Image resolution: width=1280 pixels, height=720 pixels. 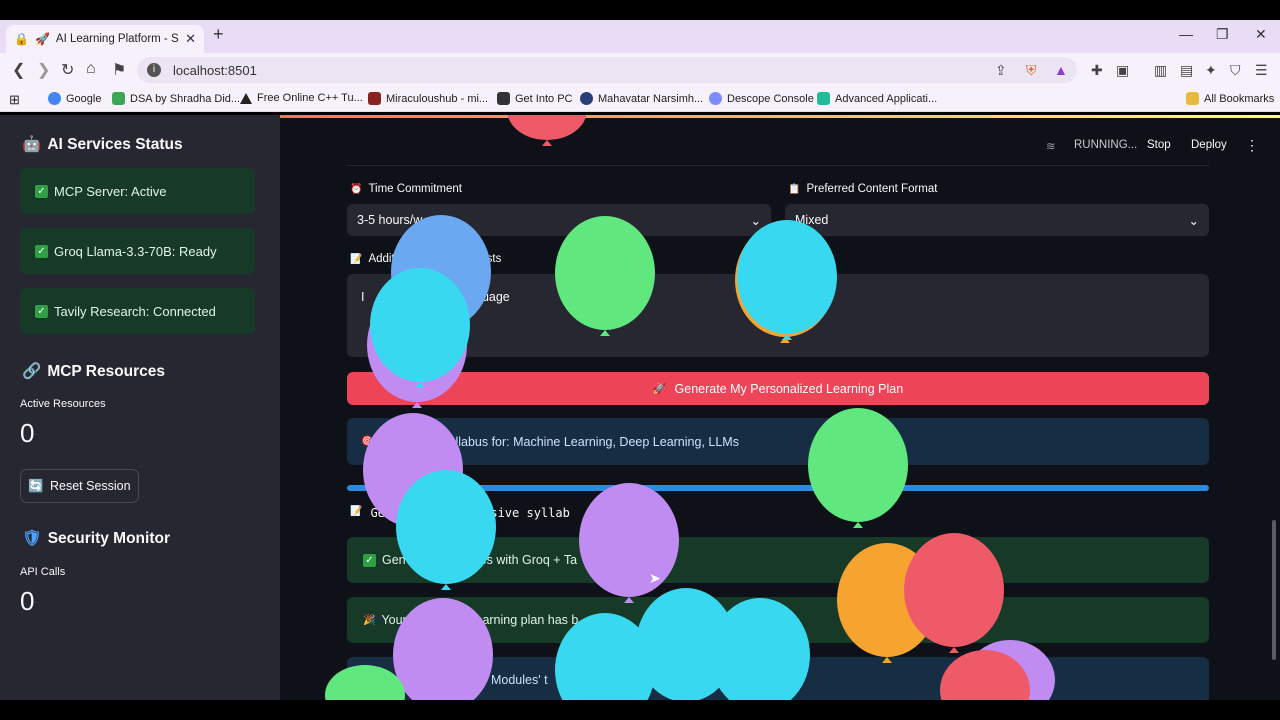 What do you see at coordinates (1230, 98) in the screenshot?
I see `all-bookmarks: All Bookmarks` at bounding box center [1230, 98].